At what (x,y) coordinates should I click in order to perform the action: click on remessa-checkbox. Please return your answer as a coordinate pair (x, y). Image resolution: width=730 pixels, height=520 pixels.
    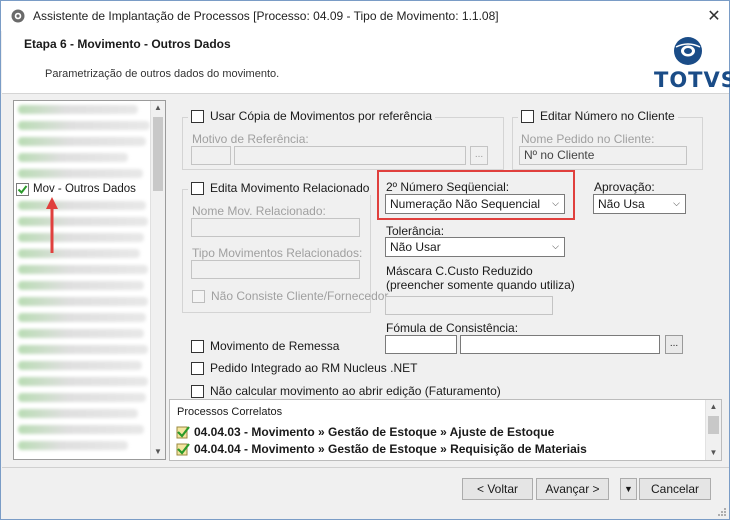
    Looking at the image, I should click on (197, 346).